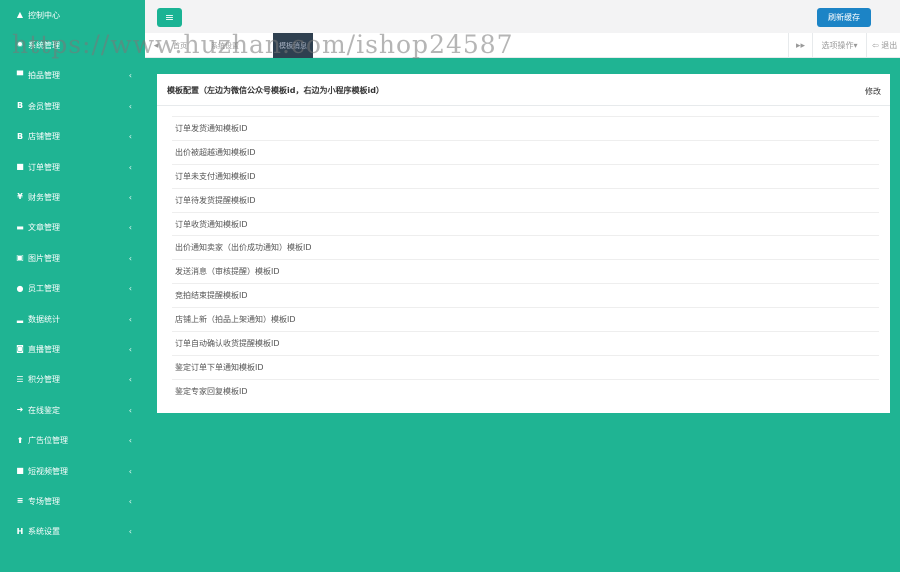 Image resolution: width=900 pixels, height=572 pixels. What do you see at coordinates (72, 319) in the screenshot?
I see `sidebar-item: ▂ 数据统计 ‹` at bounding box center [72, 319].